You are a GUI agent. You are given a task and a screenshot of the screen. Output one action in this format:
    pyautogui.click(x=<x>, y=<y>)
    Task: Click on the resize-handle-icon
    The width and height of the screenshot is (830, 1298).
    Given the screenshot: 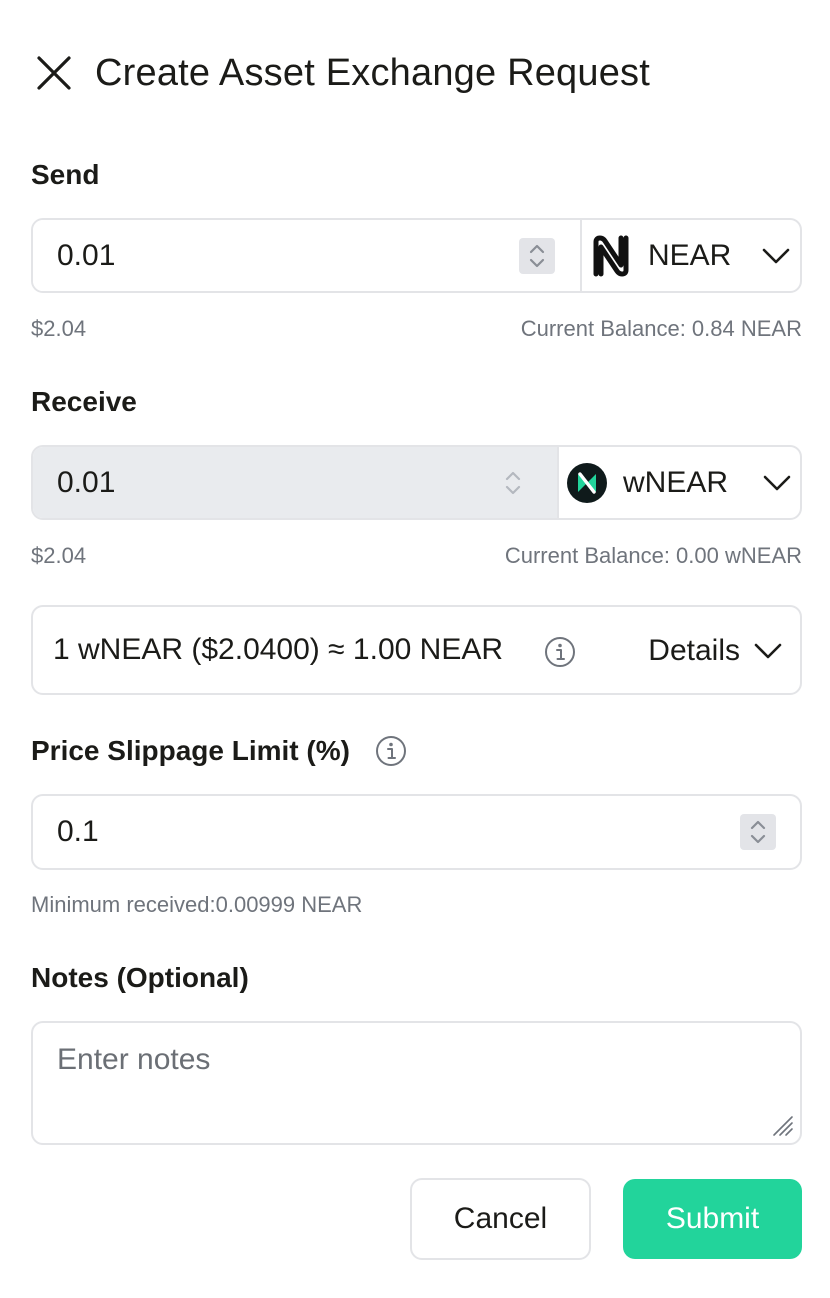 What is the action you would take?
    pyautogui.click(x=782, y=1125)
    